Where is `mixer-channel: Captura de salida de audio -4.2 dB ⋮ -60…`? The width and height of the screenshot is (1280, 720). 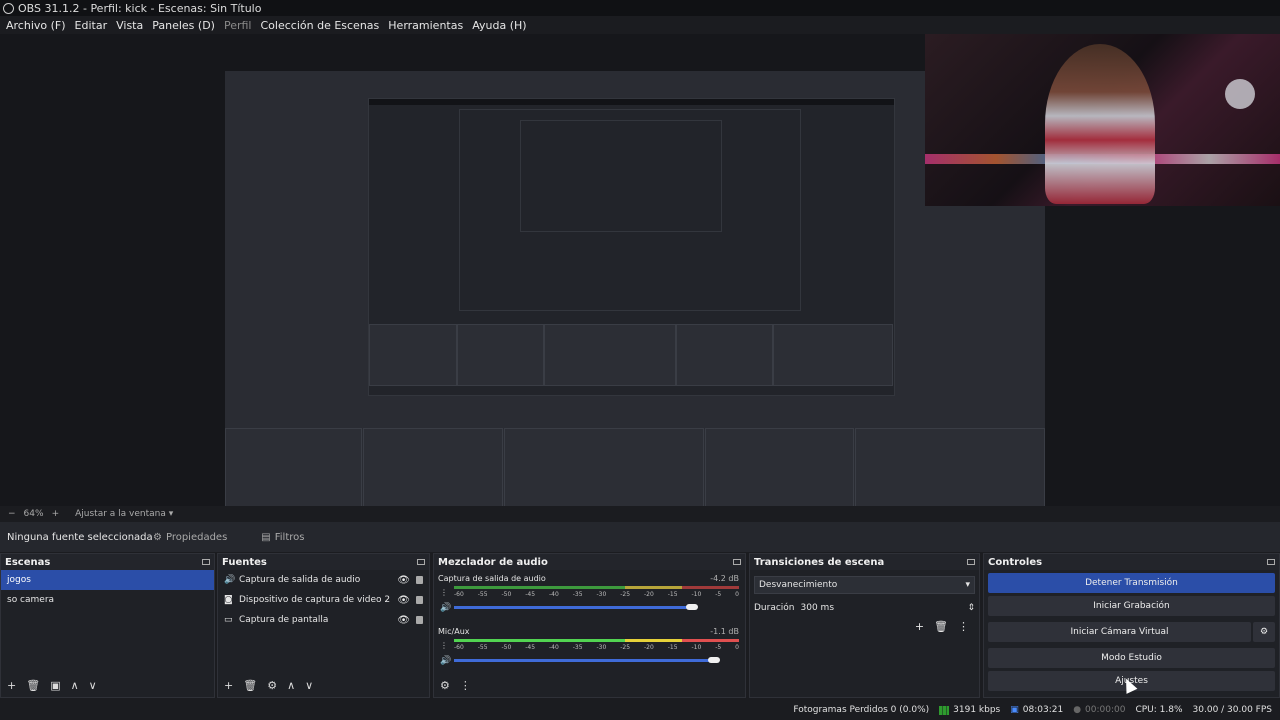 mixer-channel: Captura de salida de audio -4.2 dB ⋮ -60… is located at coordinates (589, 596).